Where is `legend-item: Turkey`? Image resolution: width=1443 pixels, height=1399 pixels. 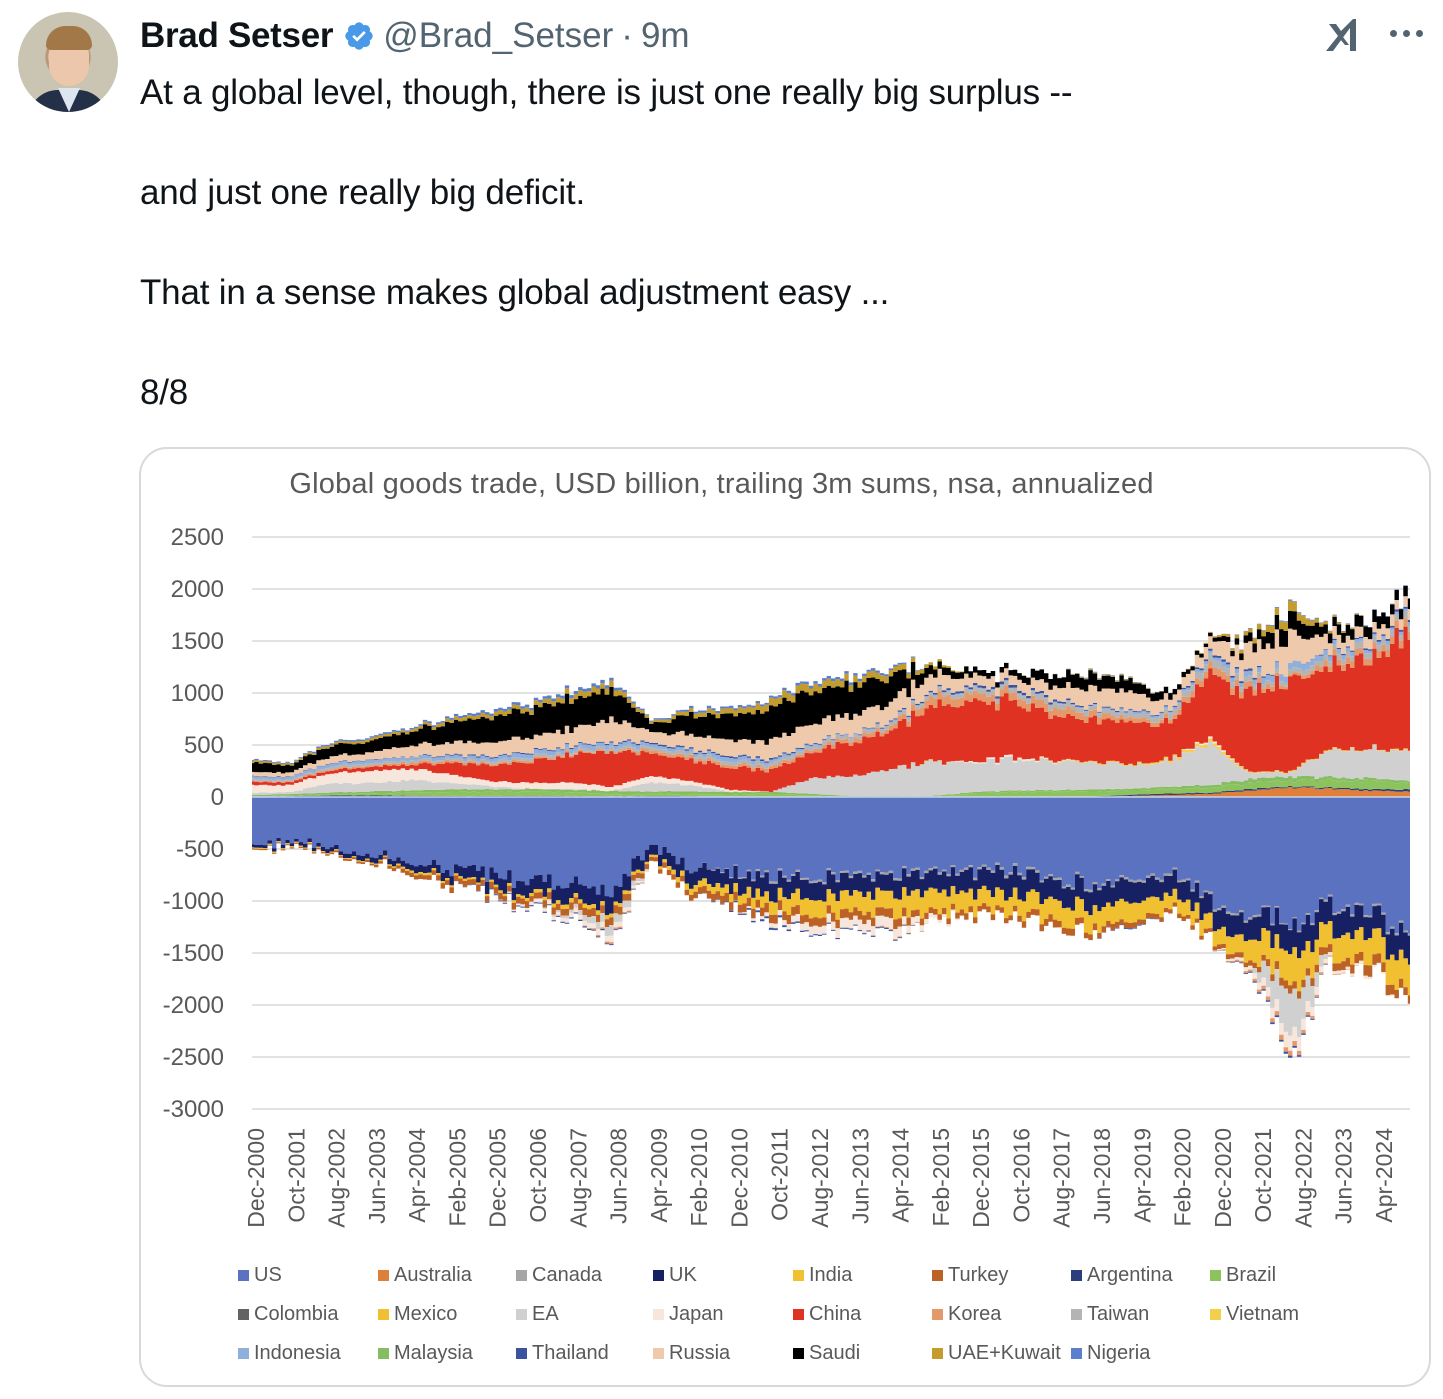
legend-item: Turkey is located at coordinates (970, 1275).